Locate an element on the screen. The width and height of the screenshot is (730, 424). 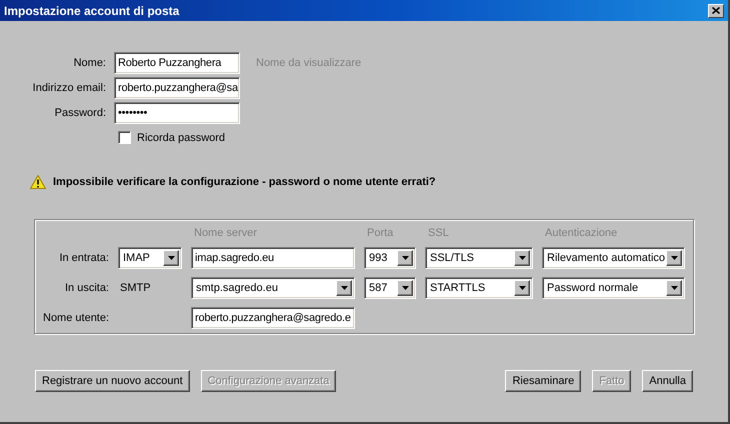
warning-icon is located at coordinates (38, 182).